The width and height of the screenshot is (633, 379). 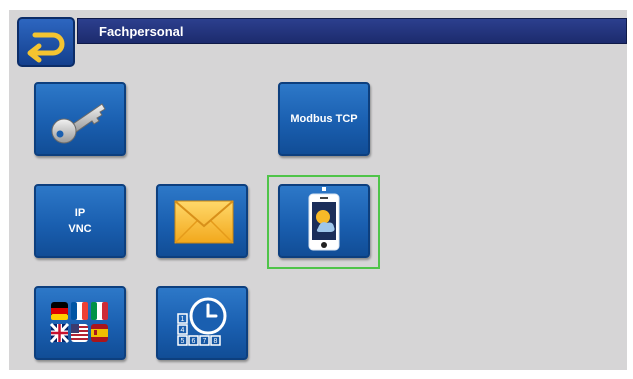 I want to click on email-tile-button, so click(x=202, y=221).